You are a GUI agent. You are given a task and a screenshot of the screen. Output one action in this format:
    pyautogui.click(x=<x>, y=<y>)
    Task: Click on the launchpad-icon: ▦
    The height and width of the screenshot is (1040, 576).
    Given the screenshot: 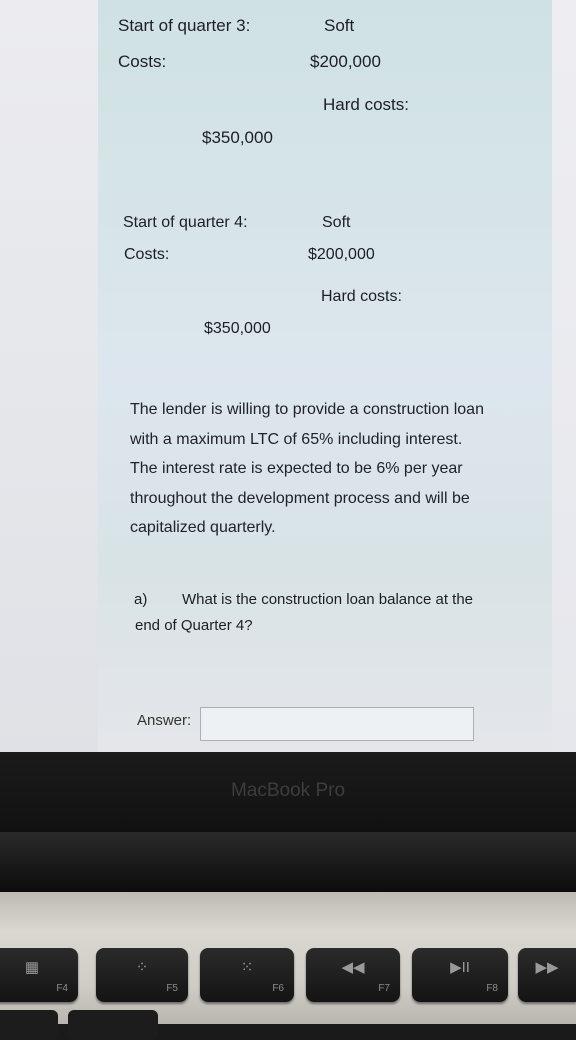 What is the action you would take?
    pyautogui.click(x=32, y=967)
    